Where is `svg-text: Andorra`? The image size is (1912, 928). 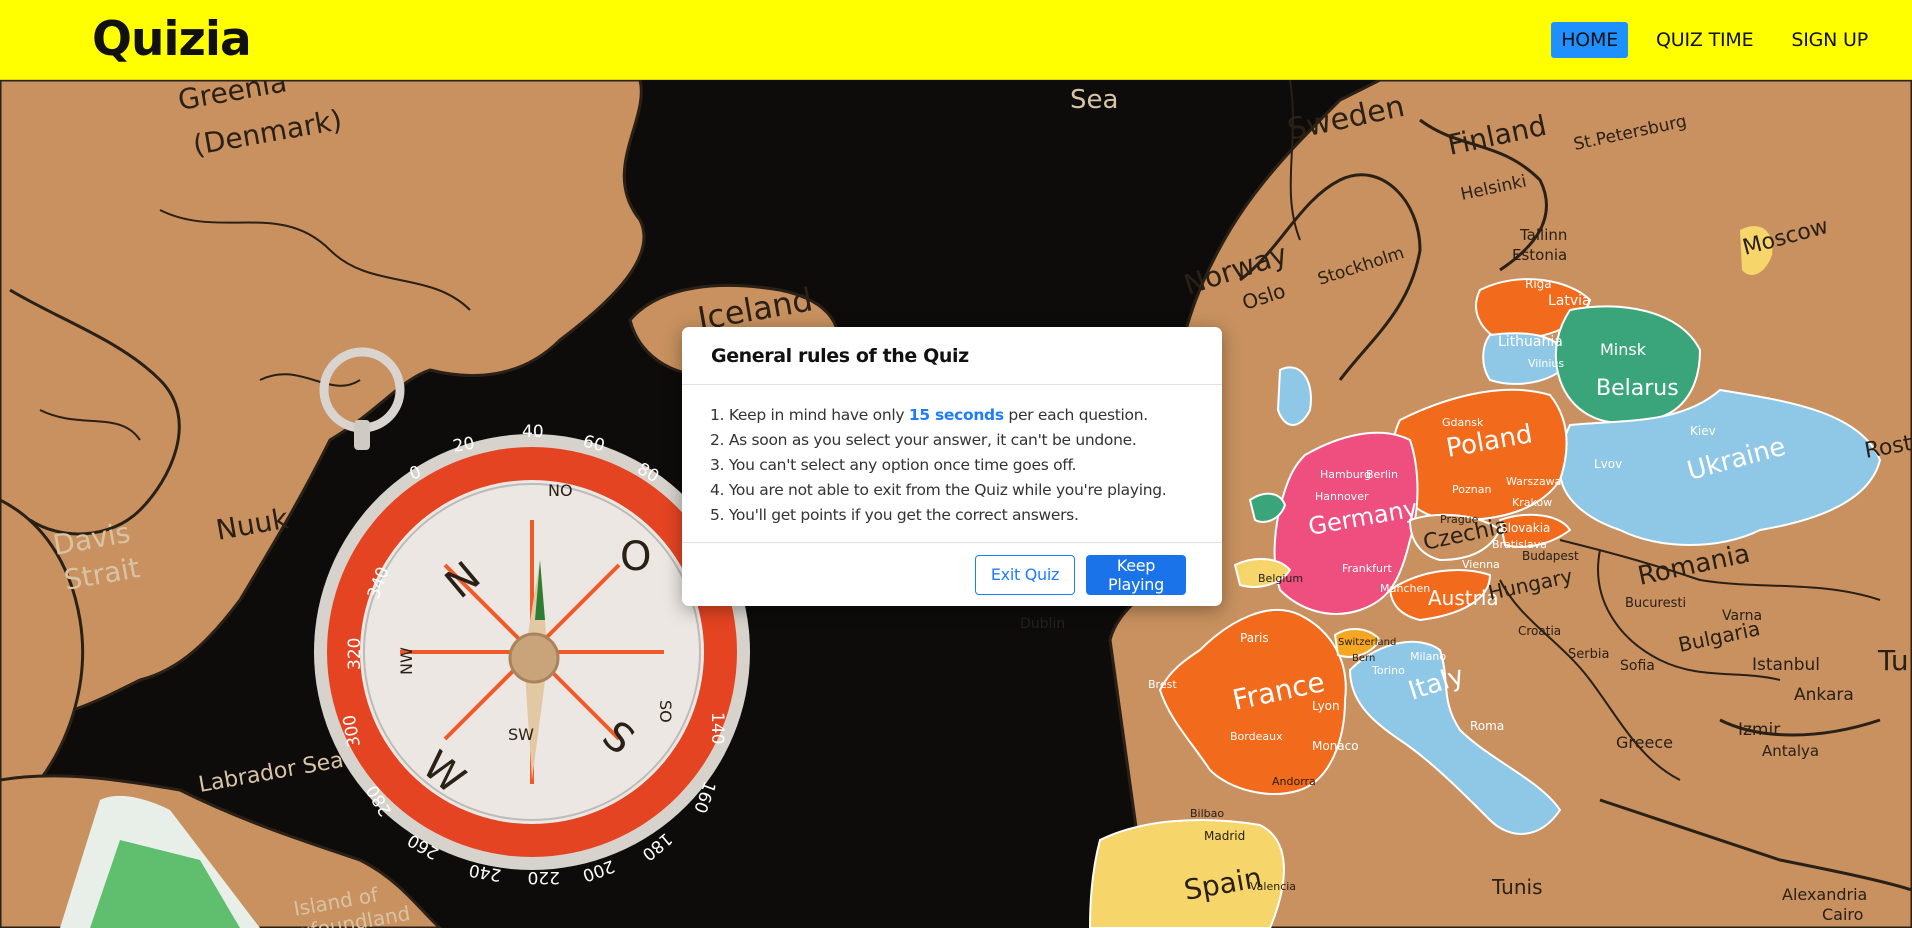
svg-text: Andorra is located at coordinates (1294, 781).